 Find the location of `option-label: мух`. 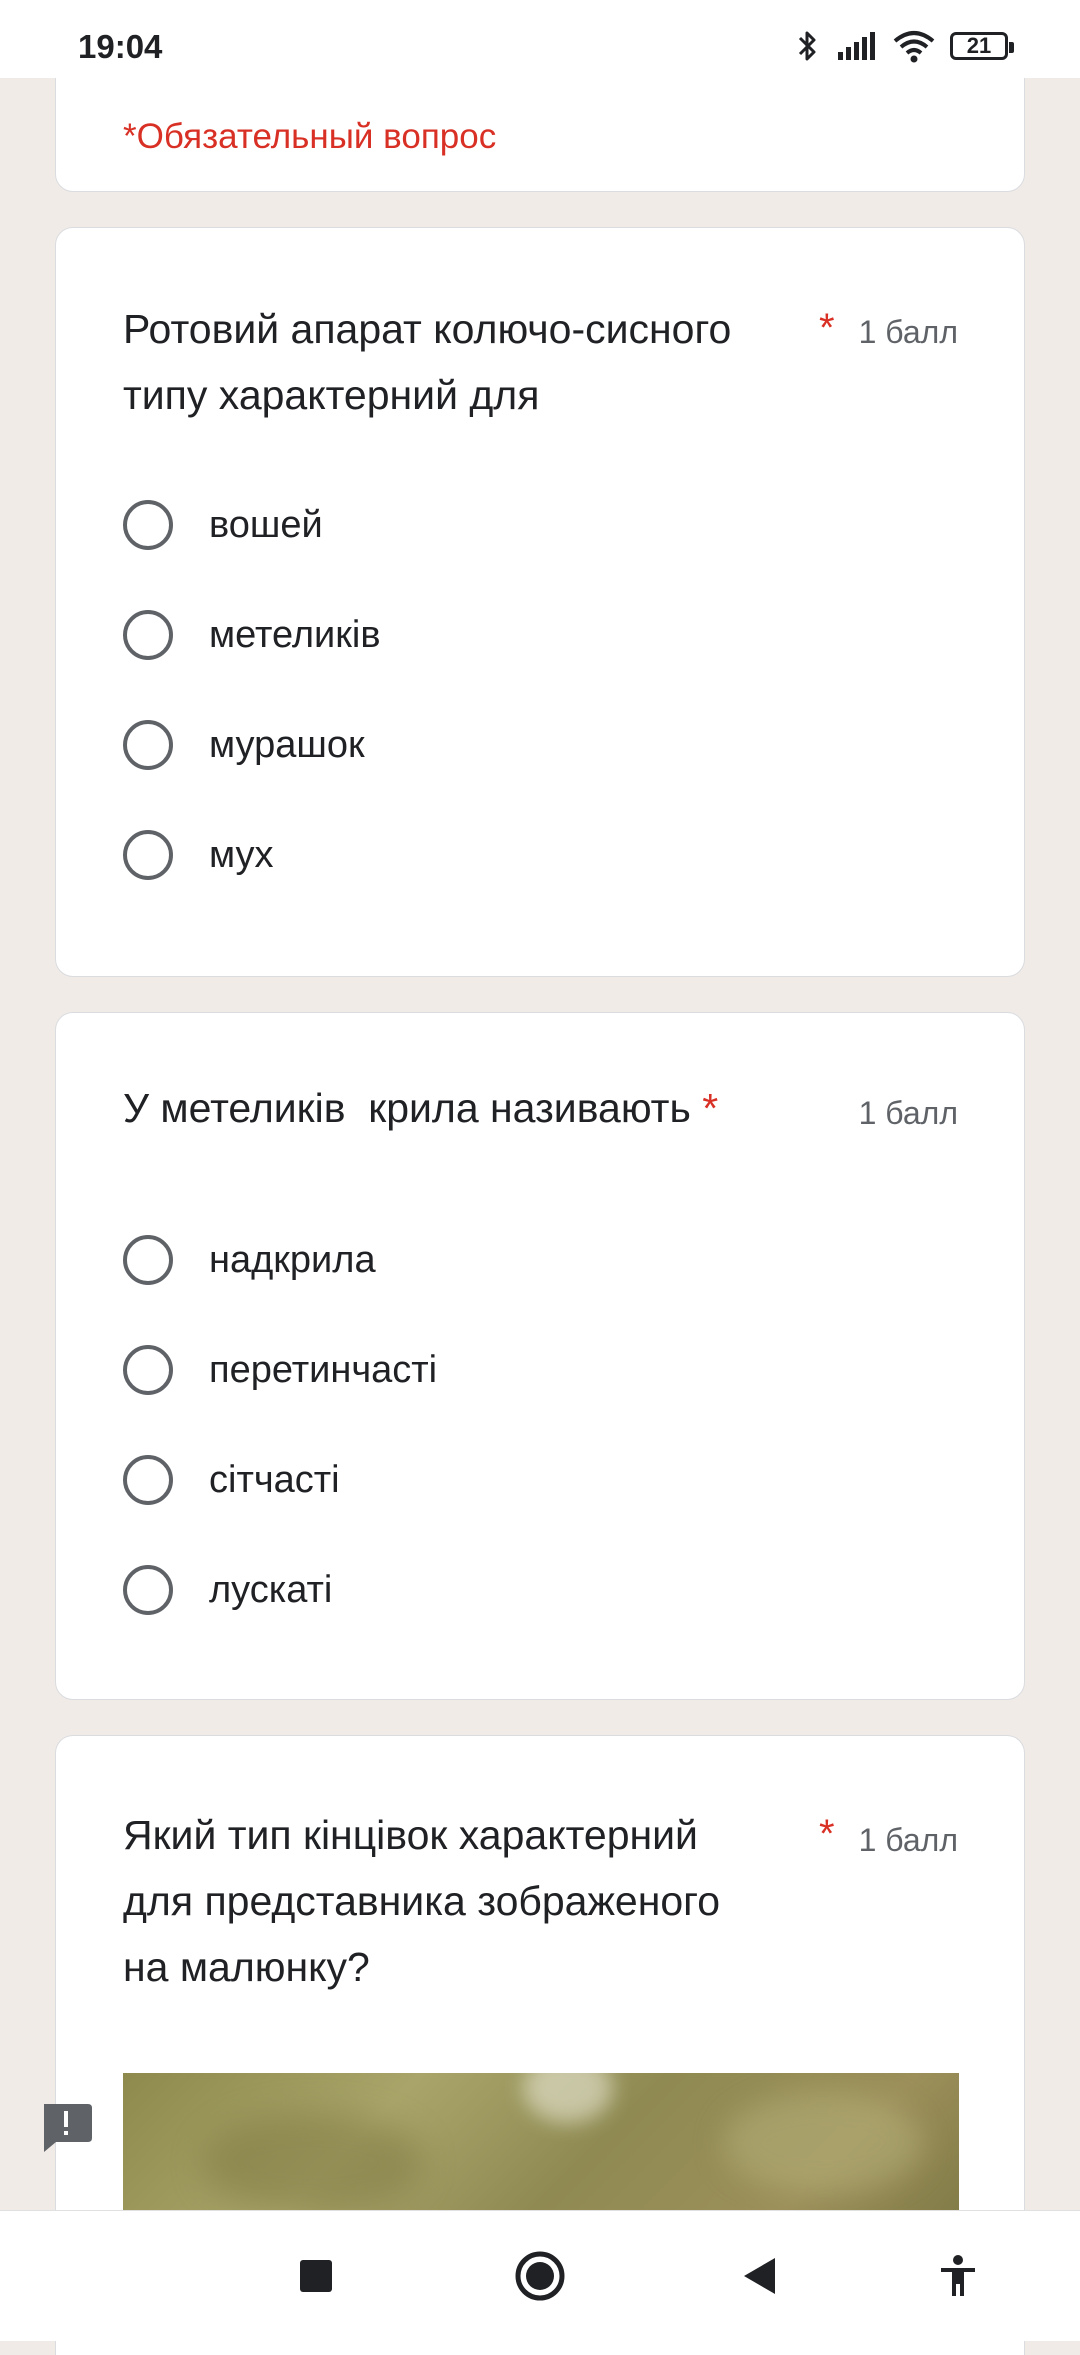

option-label: мух is located at coordinates (241, 854).